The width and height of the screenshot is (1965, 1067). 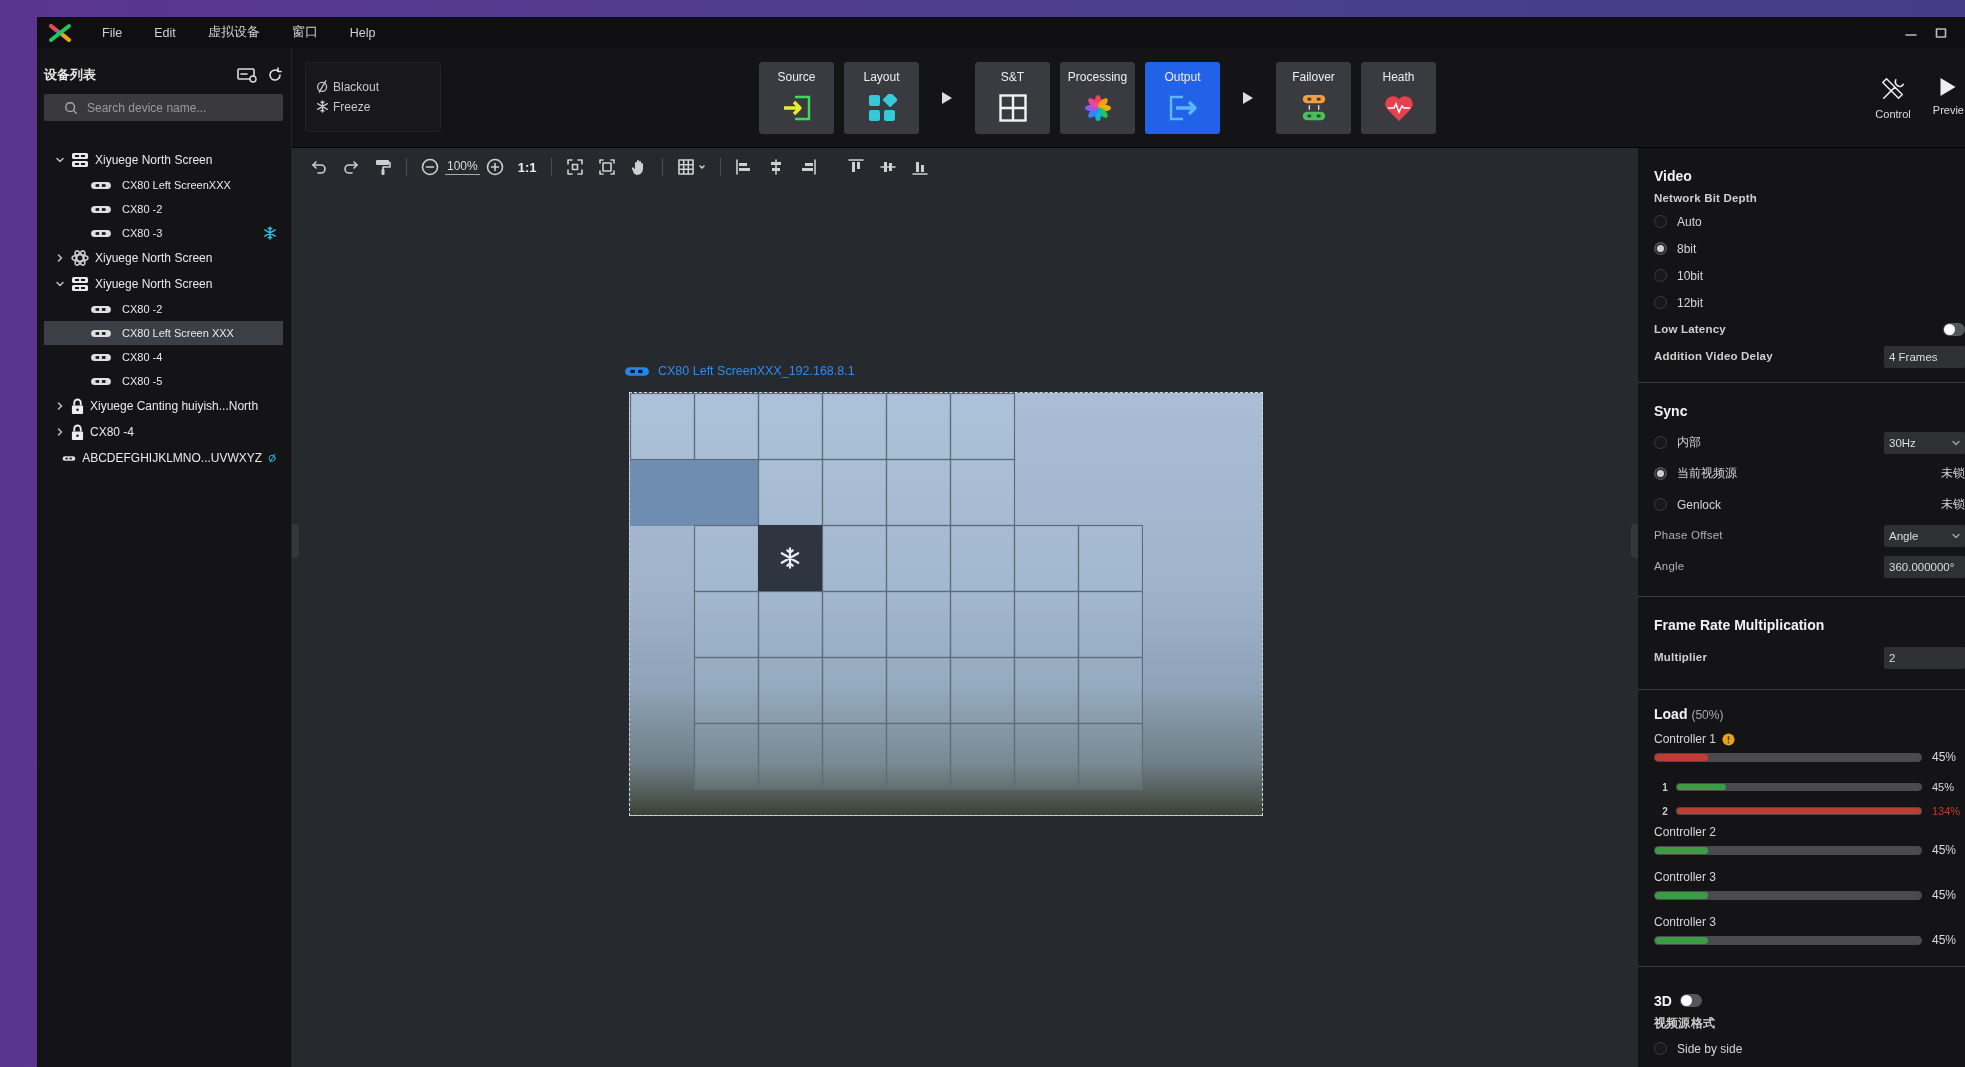 What do you see at coordinates (163, 333) in the screenshot?
I see `tree-item: CX80 Left Screen XXX` at bounding box center [163, 333].